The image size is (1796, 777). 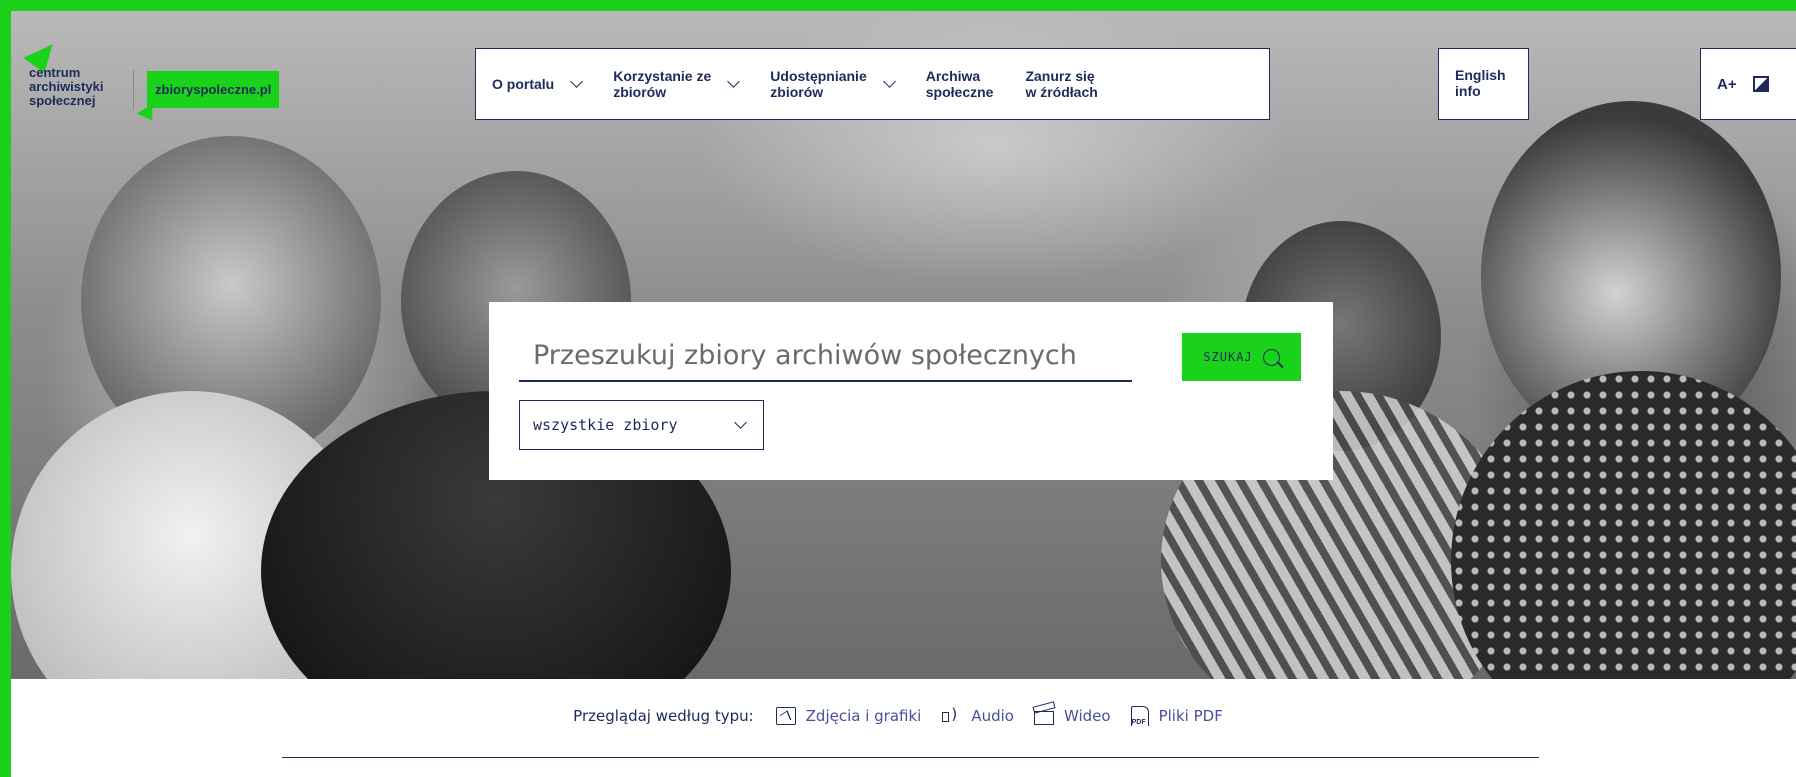 I want to click on nav-item-label: Korzystanie ze zbiorów, so click(x=662, y=84).